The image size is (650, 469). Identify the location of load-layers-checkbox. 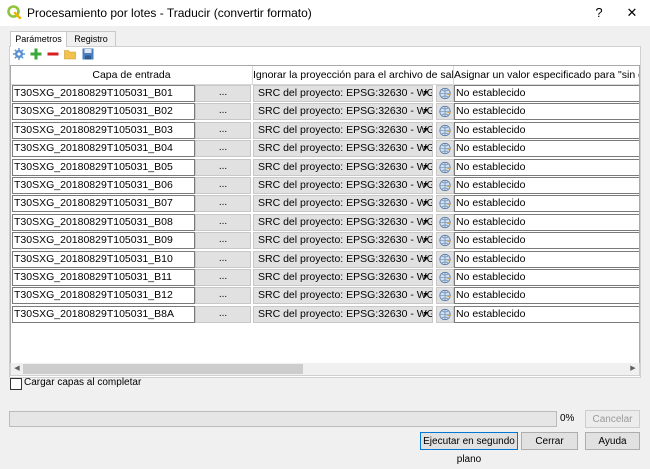
(16, 384).